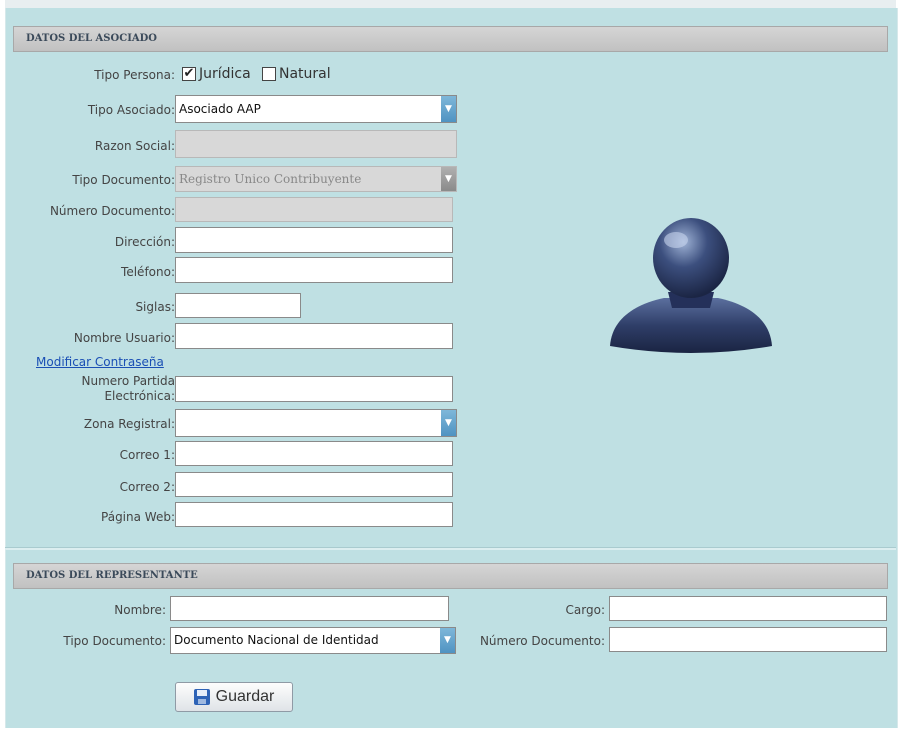 The height and width of the screenshot is (732, 899). Describe the element at coordinates (270, 179) in the screenshot. I see `tipo-documento-value: Registro Unico Contribuyente` at that location.